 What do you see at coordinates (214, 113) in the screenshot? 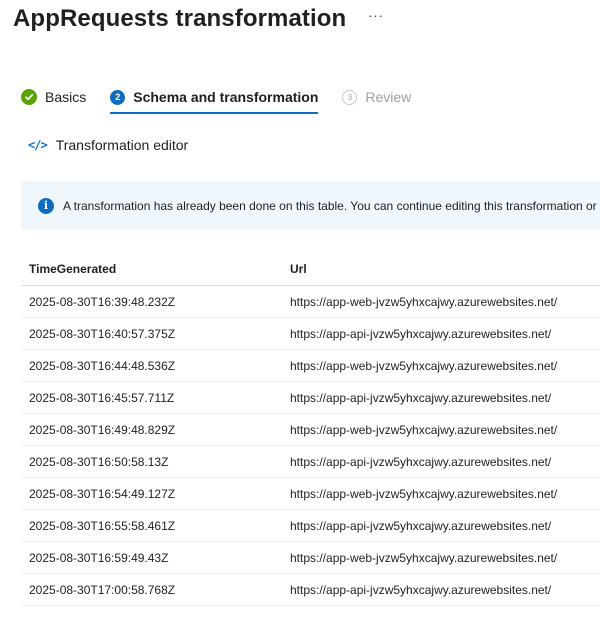
I see `active-step-underline` at bounding box center [214, 113].